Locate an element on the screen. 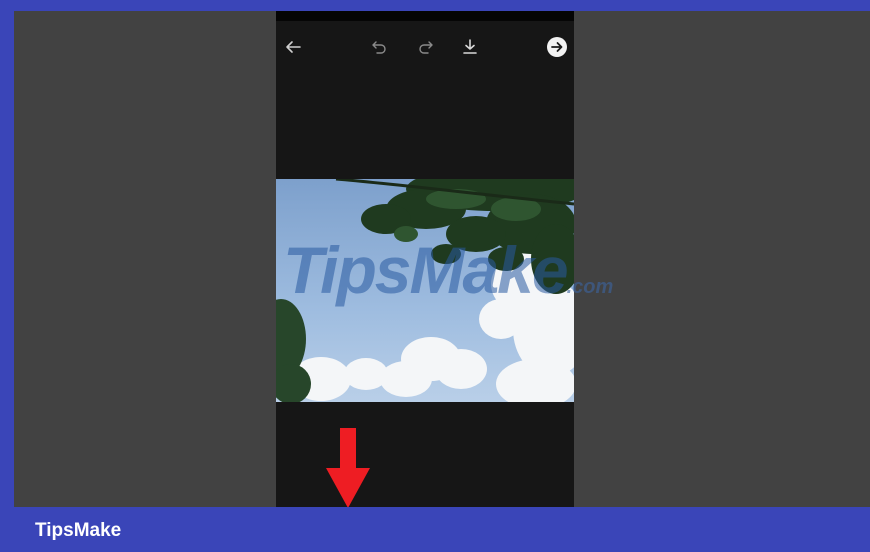 The height and width of the screenshot is (552, 870). undo-icon is located at coordinates (379, 47).